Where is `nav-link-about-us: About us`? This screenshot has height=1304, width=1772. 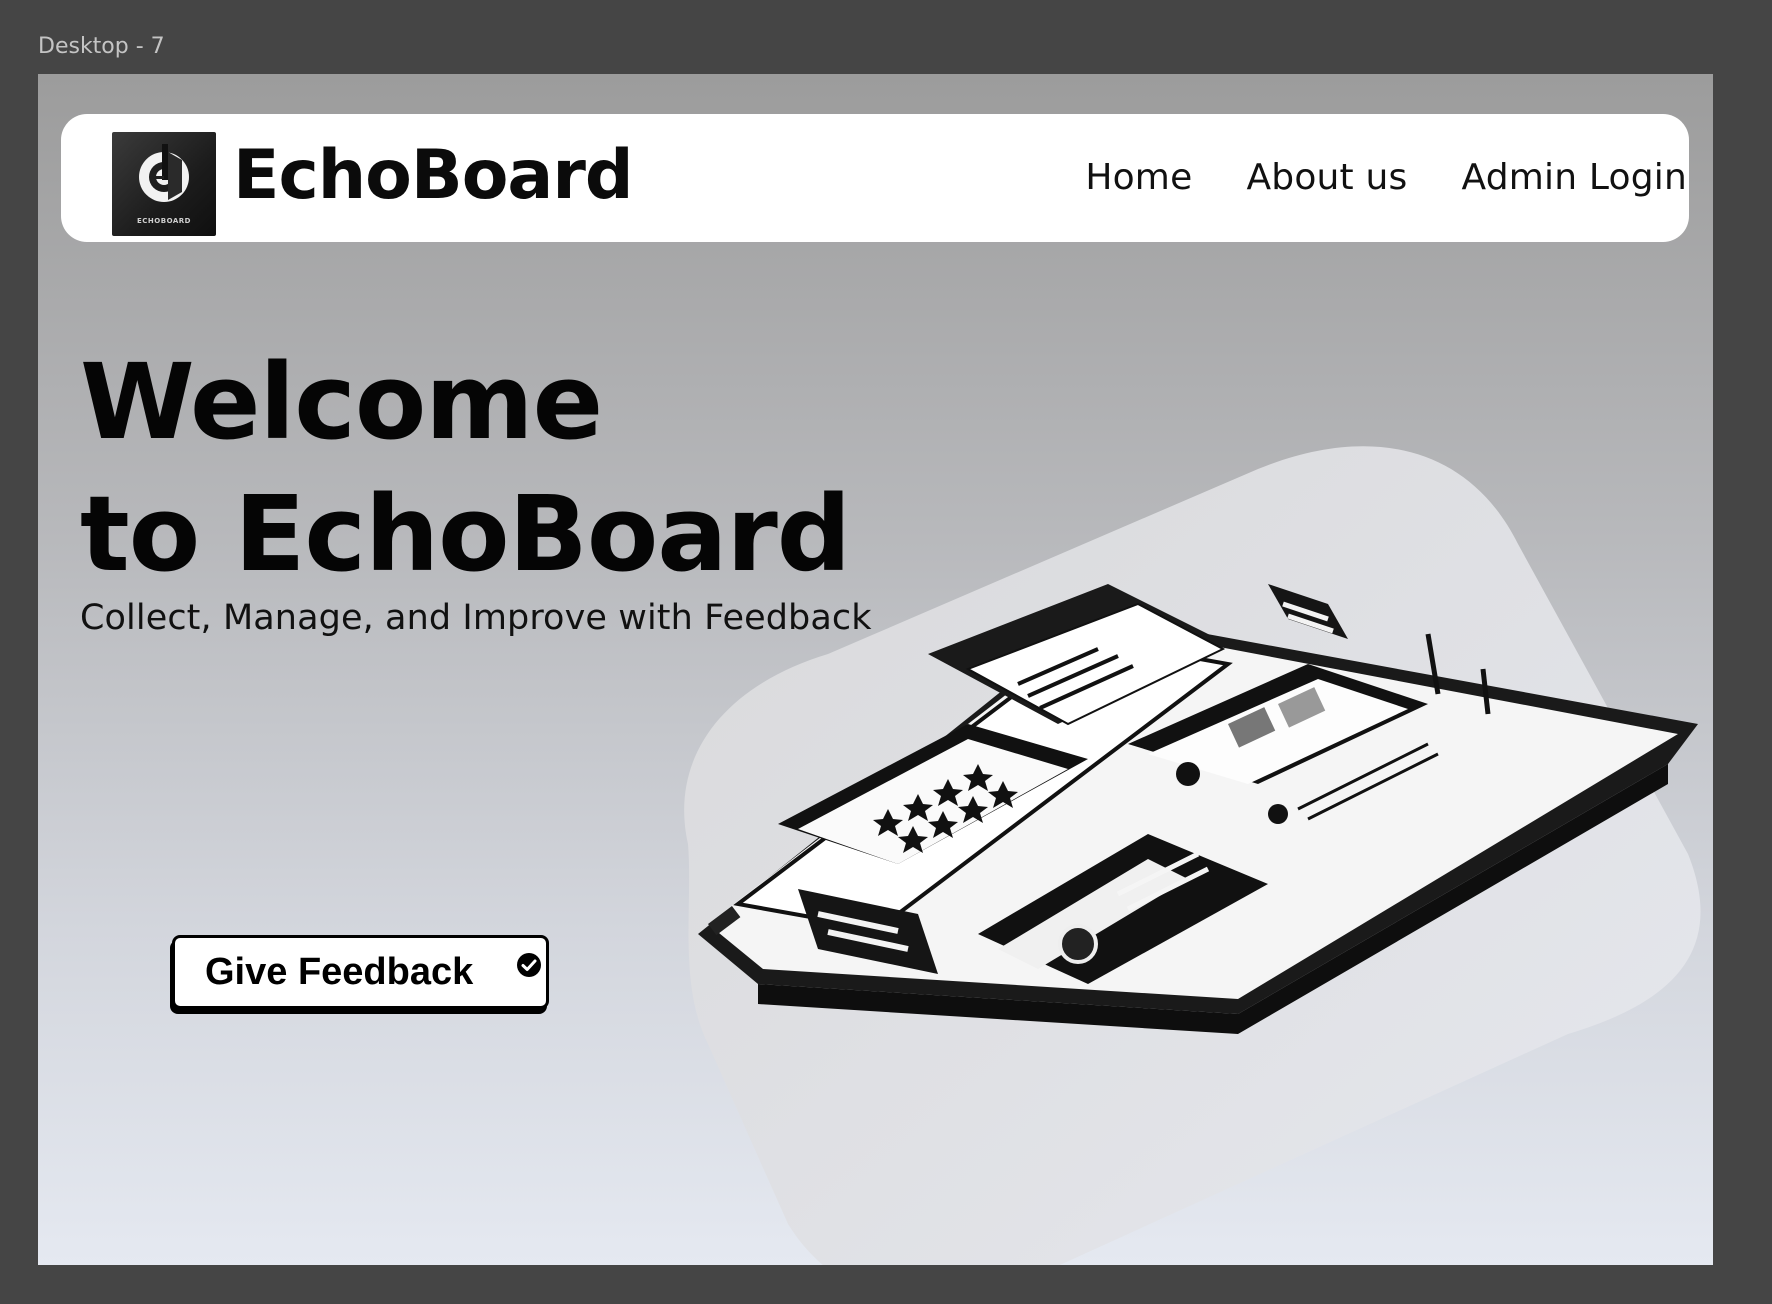 nav-link-about-us: About us is located at coordinates (1326, 177).